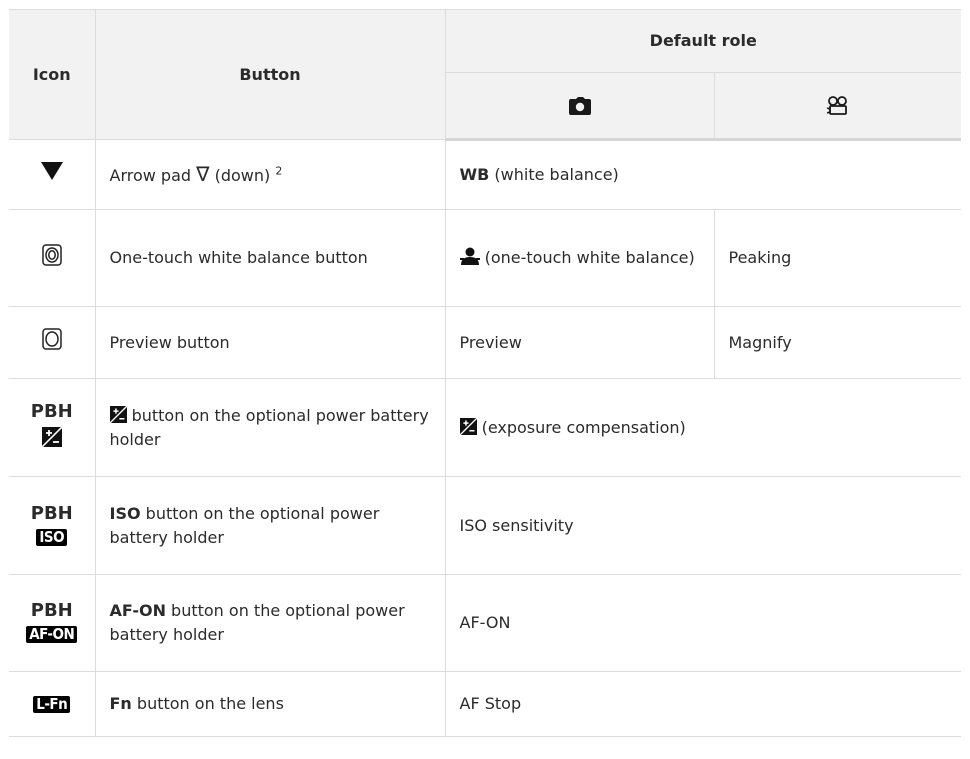  I want to click on movie-camera-icon, so click(836, 105).